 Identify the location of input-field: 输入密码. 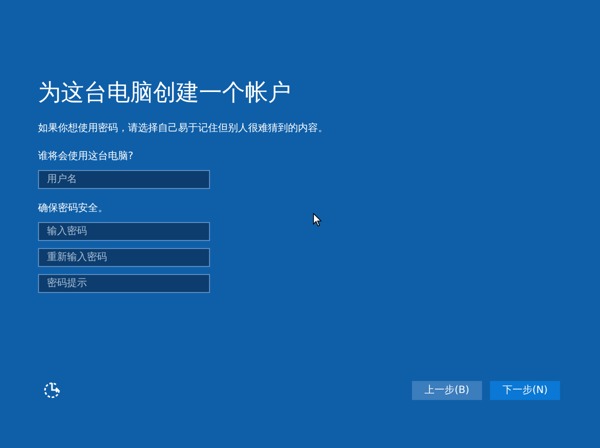
(124, 231).